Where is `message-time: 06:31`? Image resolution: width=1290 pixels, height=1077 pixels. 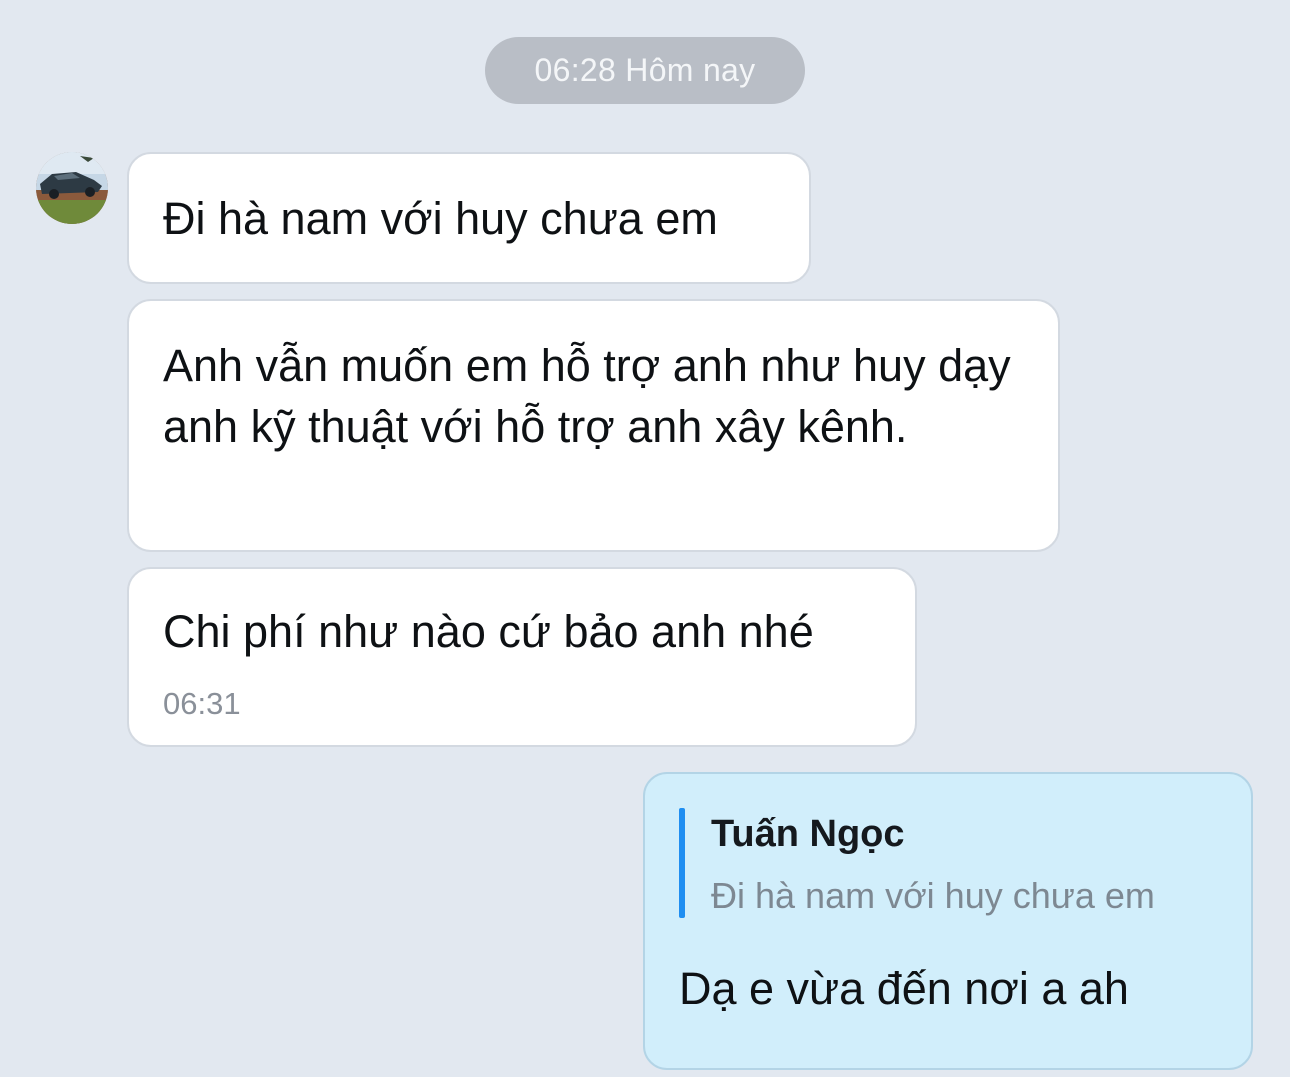 message-time: 06:31 is located at coordinates (202, 703).